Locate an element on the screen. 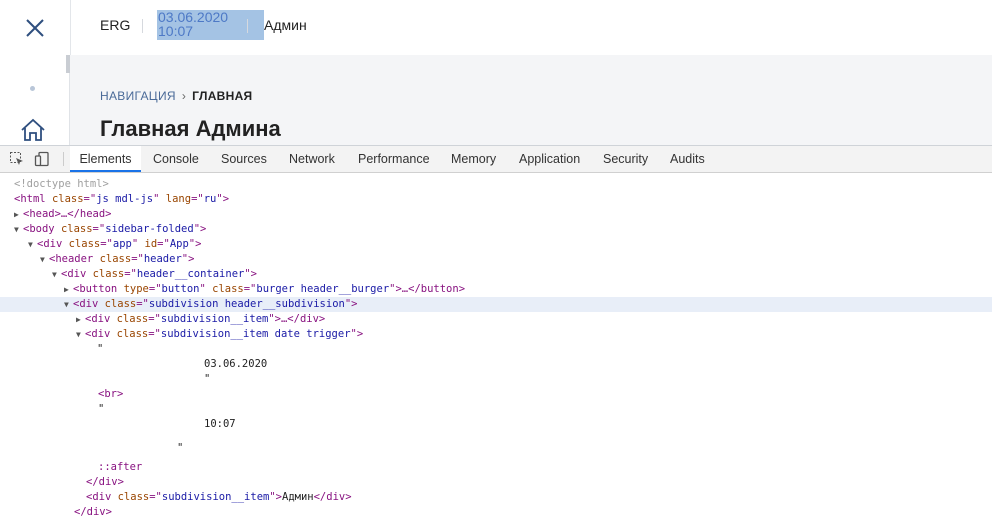 This screenshot has height=520, width=992. sidebar-dot-icon is located at coordinates (32, 88).